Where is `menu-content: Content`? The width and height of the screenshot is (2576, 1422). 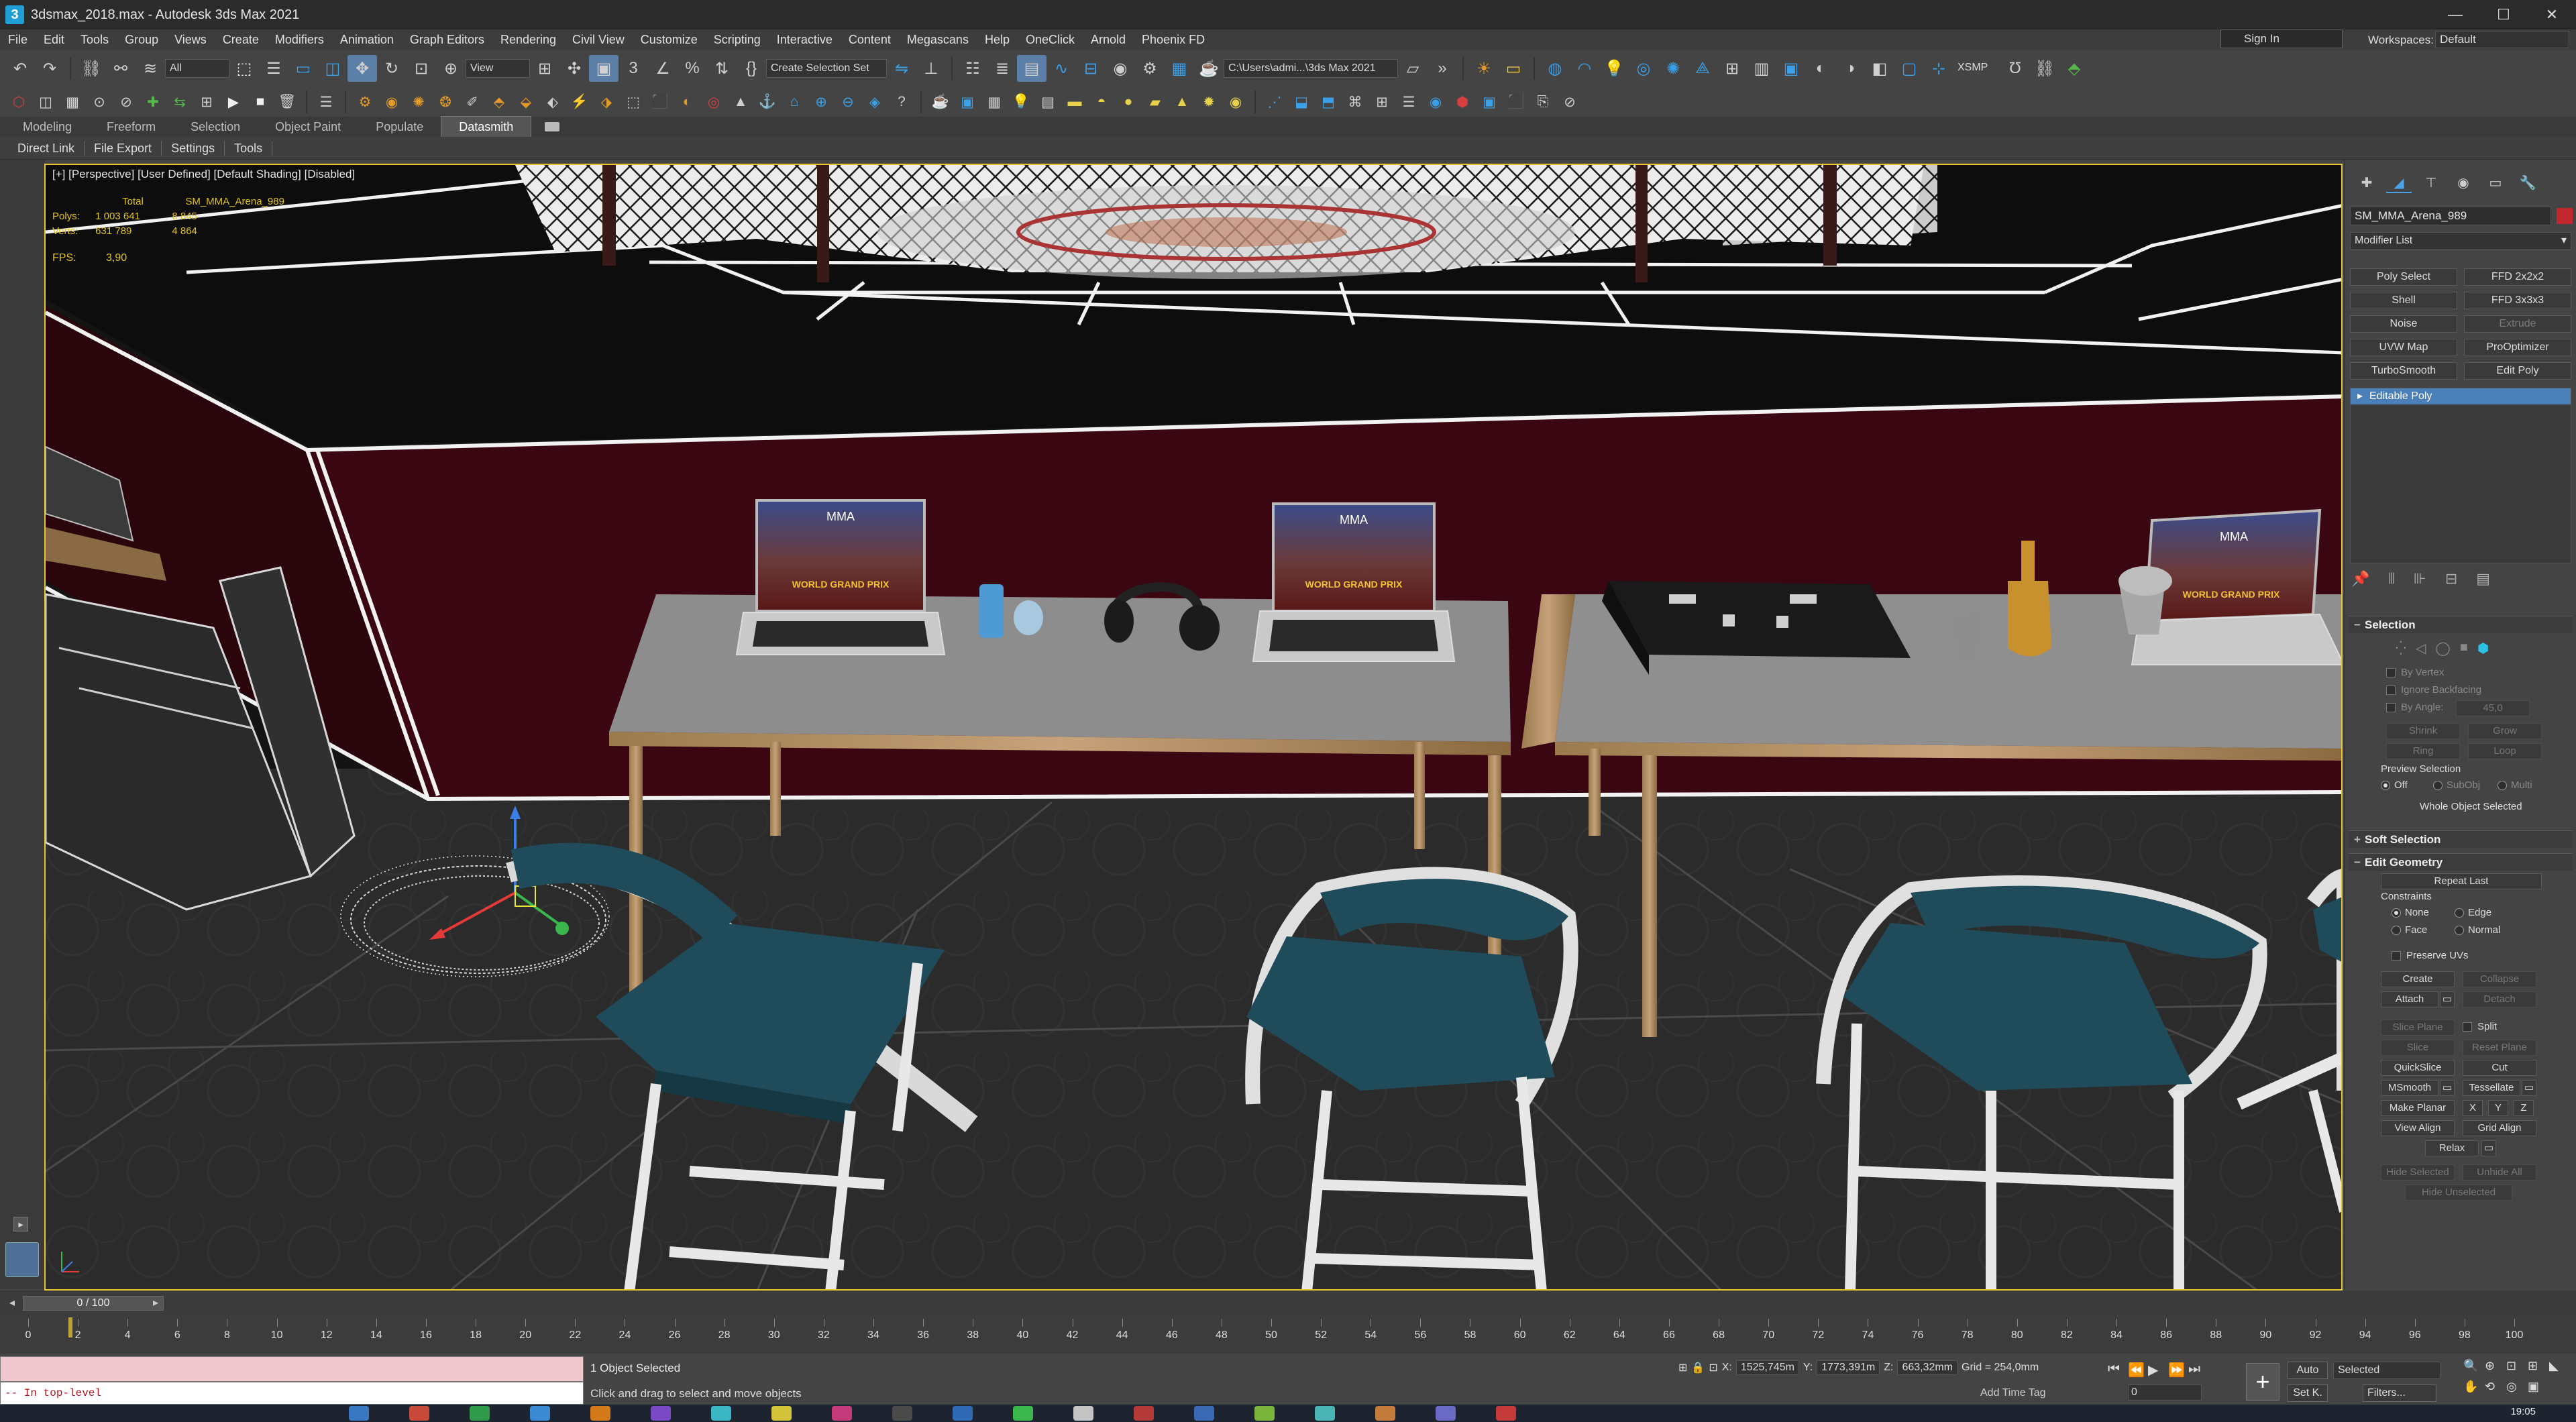
menu-content: Content is located at coordinates (870, 40).